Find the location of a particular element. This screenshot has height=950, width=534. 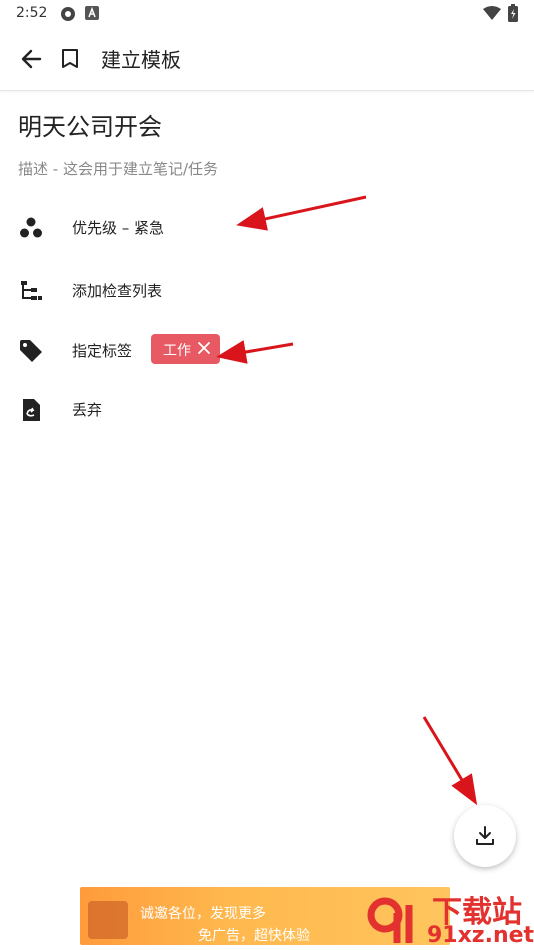

ad-text-line2: 免广告，超快体验 is located at coordinates (254, 936).